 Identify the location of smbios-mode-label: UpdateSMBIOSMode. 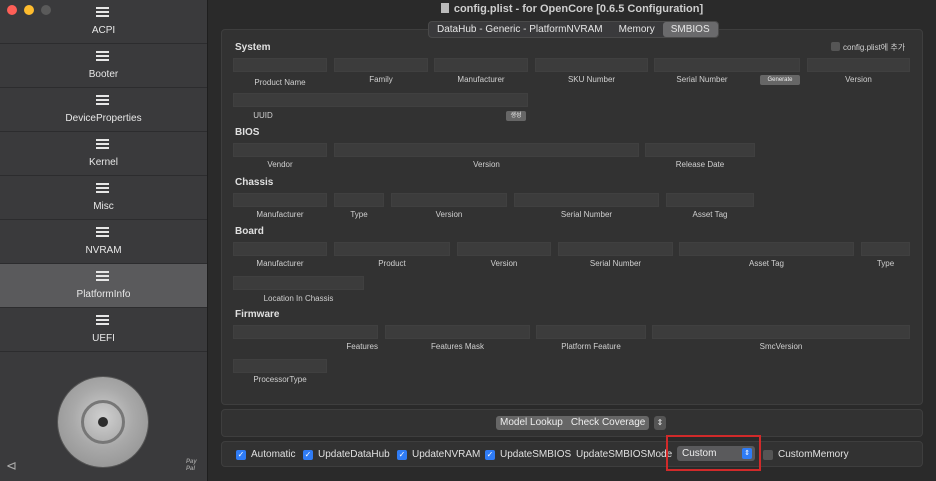
(624, 454).